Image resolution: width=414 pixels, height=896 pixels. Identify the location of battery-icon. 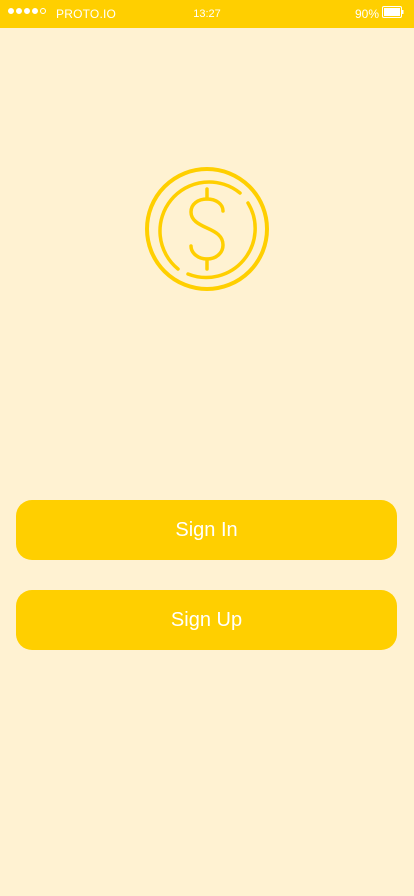
(393, 12).